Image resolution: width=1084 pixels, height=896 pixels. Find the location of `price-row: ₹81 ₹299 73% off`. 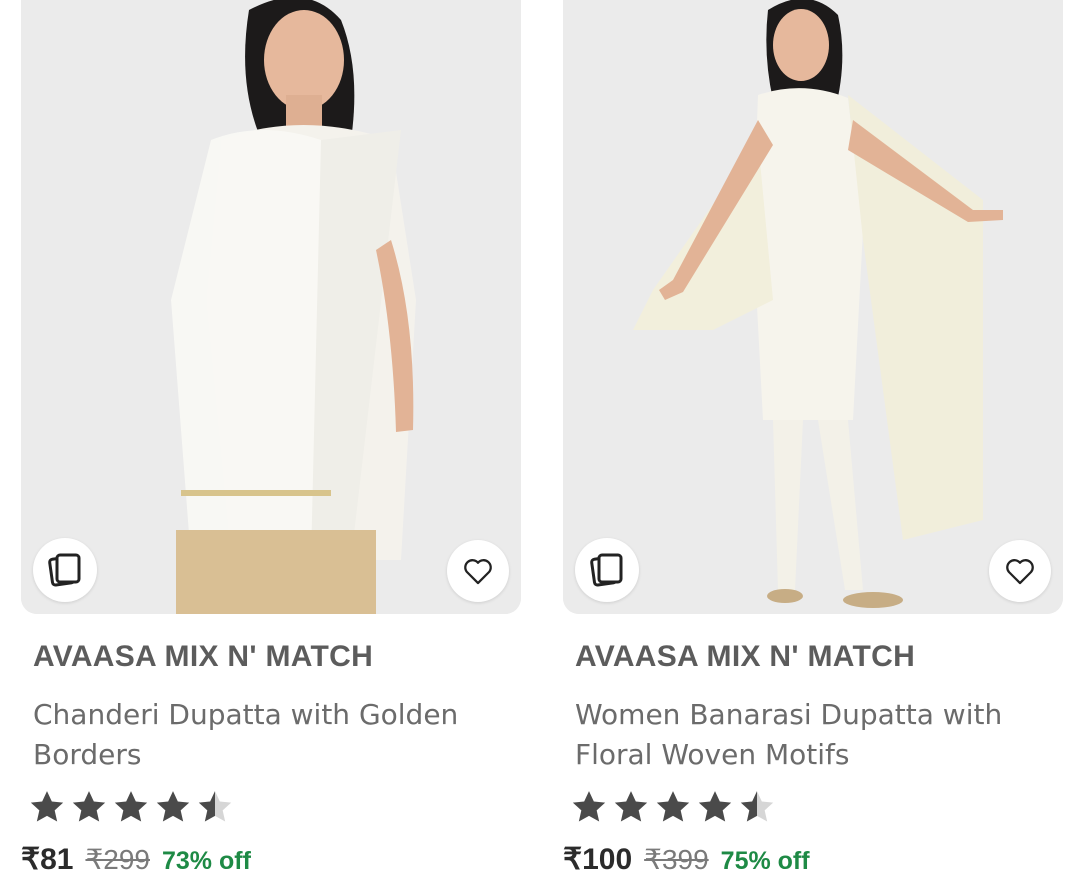

price-row: ₹81 ₹299 73% off is located at coordinates (136, 859).